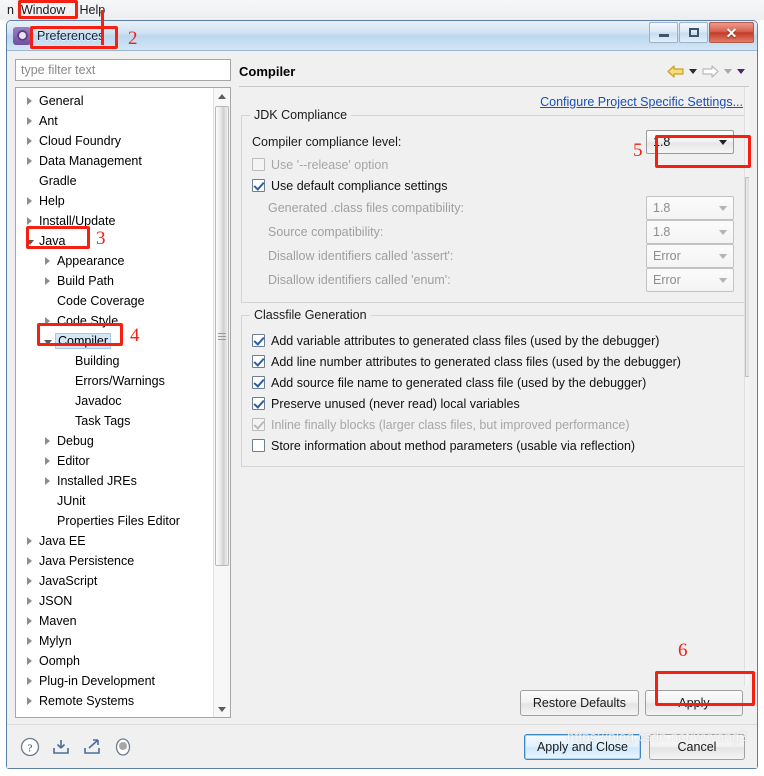  What do you see at coordinates (123, 747) in the screenshot?
I see `oomph-icon` at bounding box center [123, 747].